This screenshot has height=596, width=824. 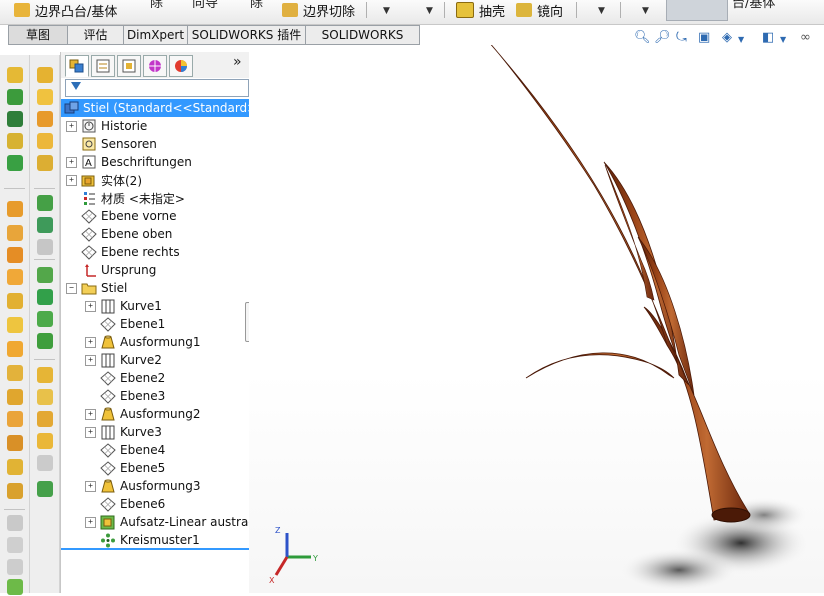 I want to click on rib-icon, so click(x=15, y=397).